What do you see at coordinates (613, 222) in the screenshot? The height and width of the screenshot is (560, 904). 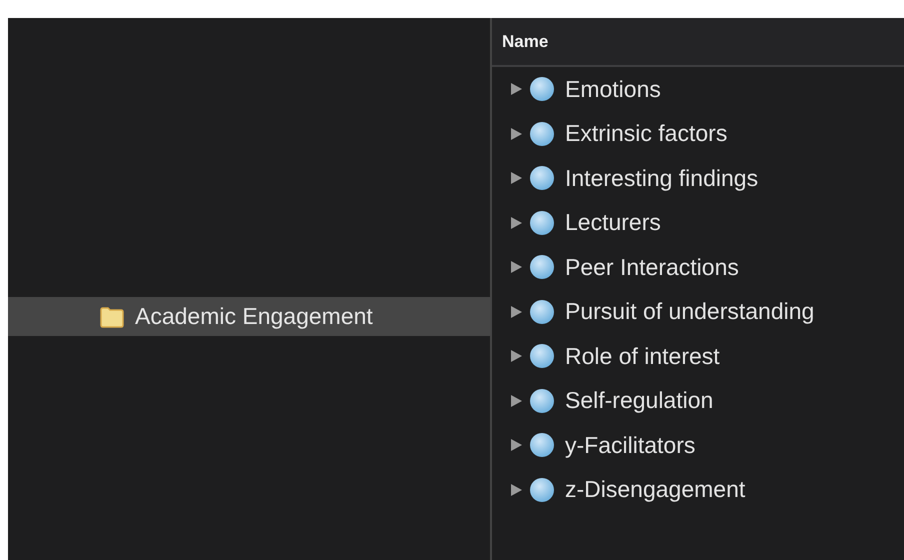 I see `node-label: Lecturers` at bounding box center [613, 222].